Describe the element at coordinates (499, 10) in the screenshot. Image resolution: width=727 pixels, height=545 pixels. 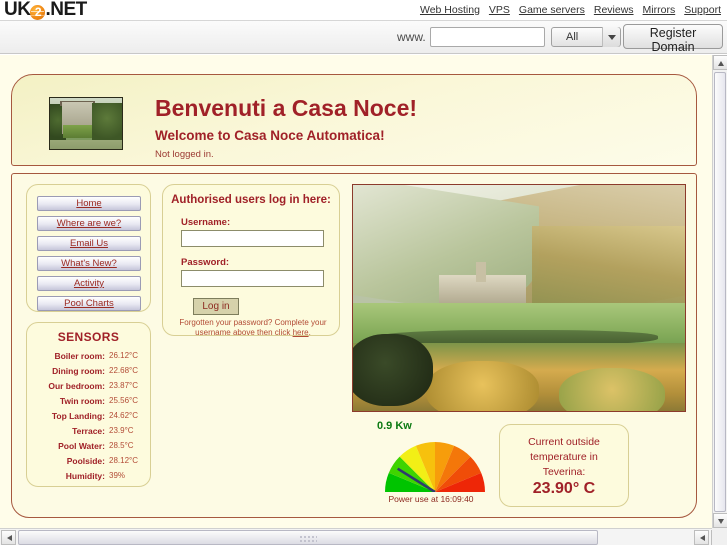
I see `nav-link-vps: VPS` at that location.